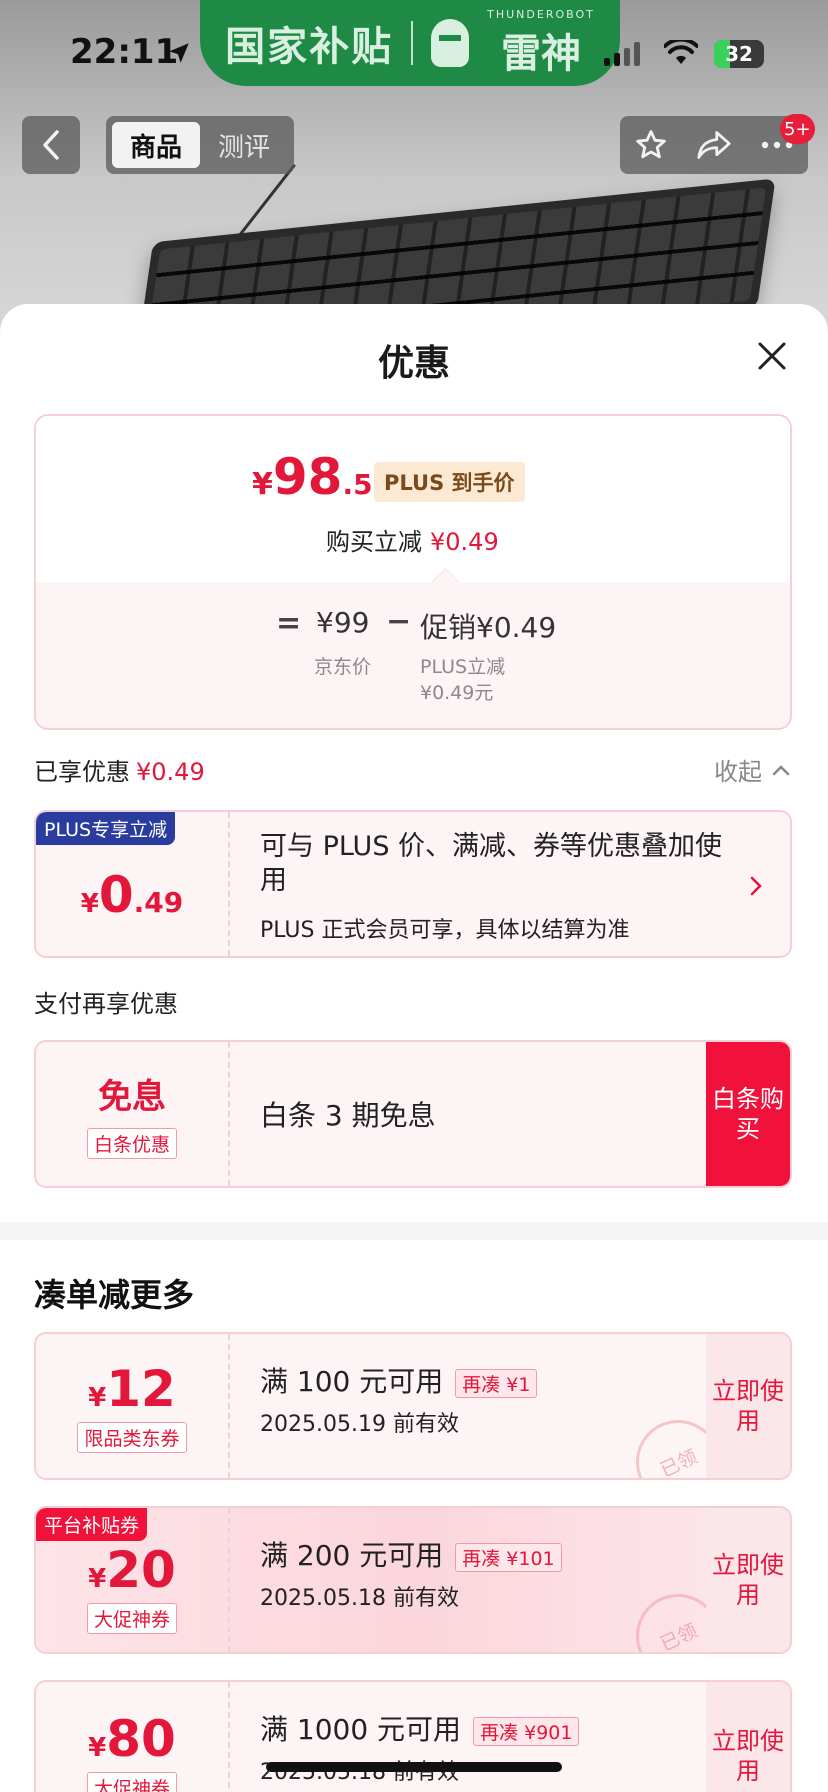  I want to click on battery-level: 32, so click(739, 54).